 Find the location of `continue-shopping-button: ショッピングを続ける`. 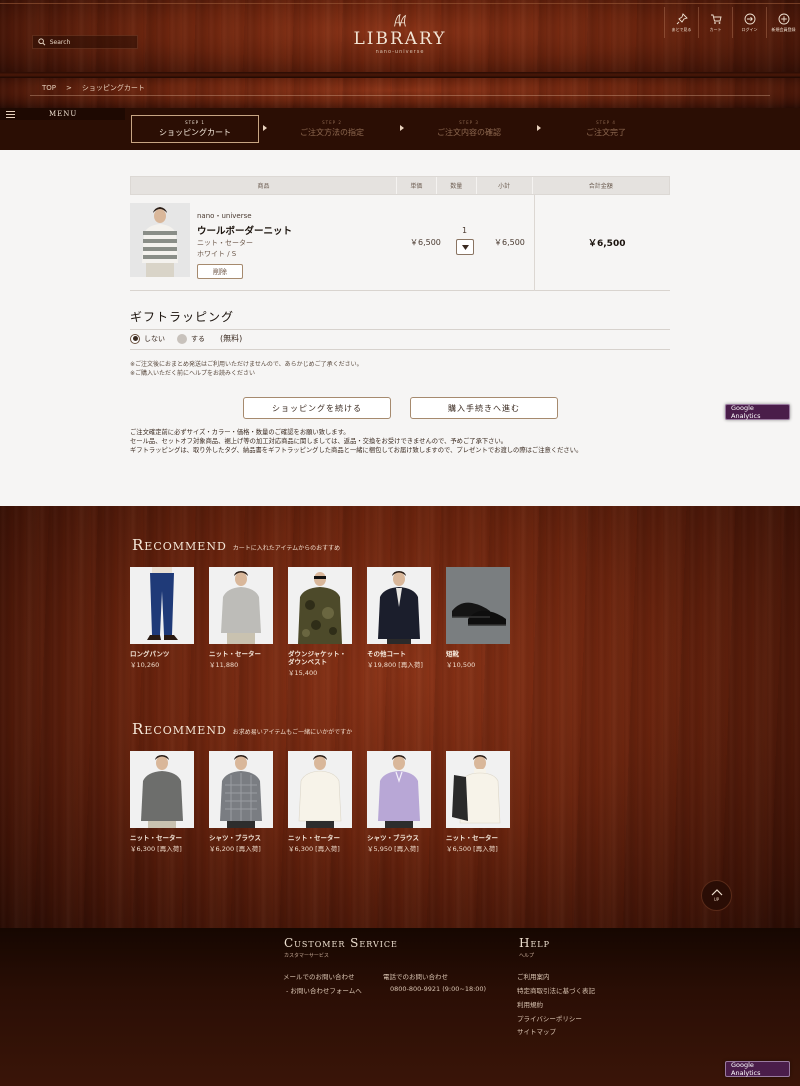

continue-shopping-button: ショッピングを続ける is located at coordinates (317, 408).